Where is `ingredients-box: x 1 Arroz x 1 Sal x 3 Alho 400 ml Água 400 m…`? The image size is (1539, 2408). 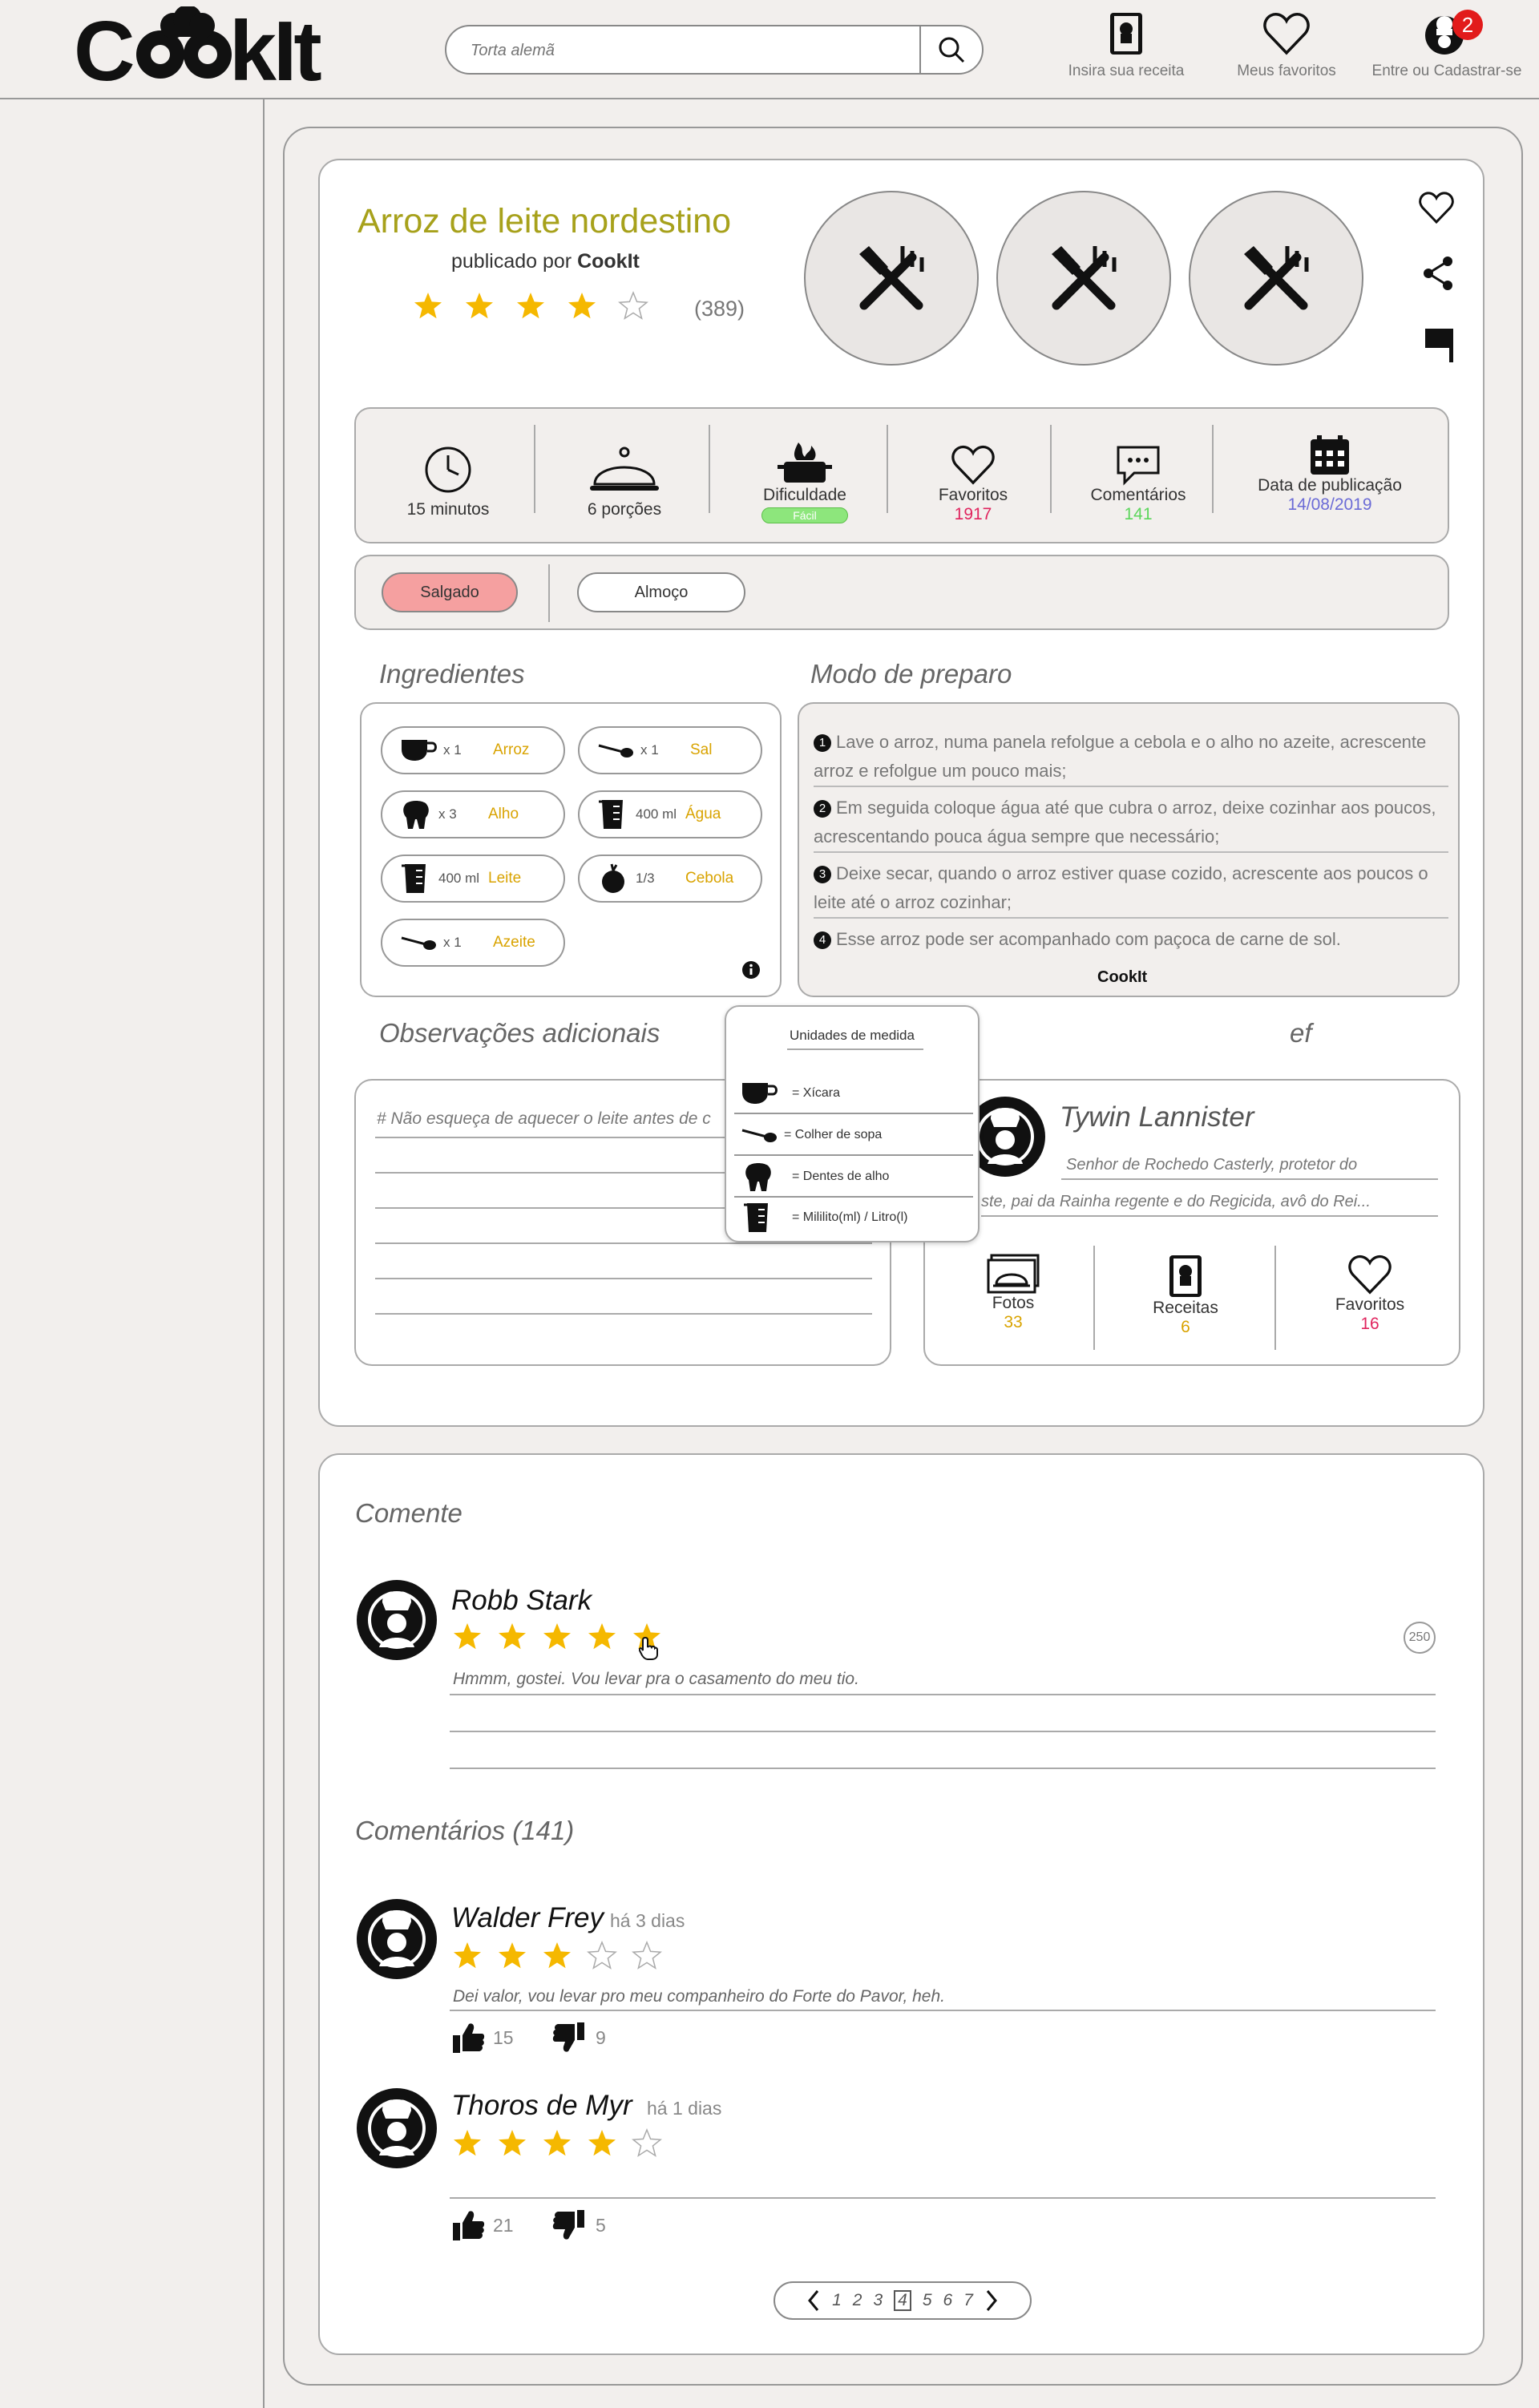
ingredients-box: x 1 Arroz x 1 Sal x 3 Alho 400 ml Água 400 m… is located at coordinates (571, 849).